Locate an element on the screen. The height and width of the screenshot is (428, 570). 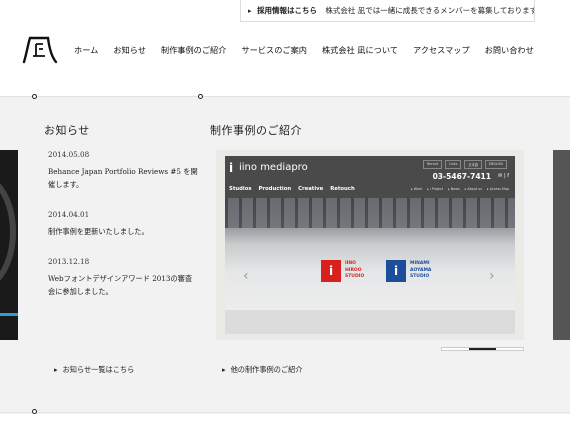
nav-contact: お問い合わせ is located at coordinates (509, 50).